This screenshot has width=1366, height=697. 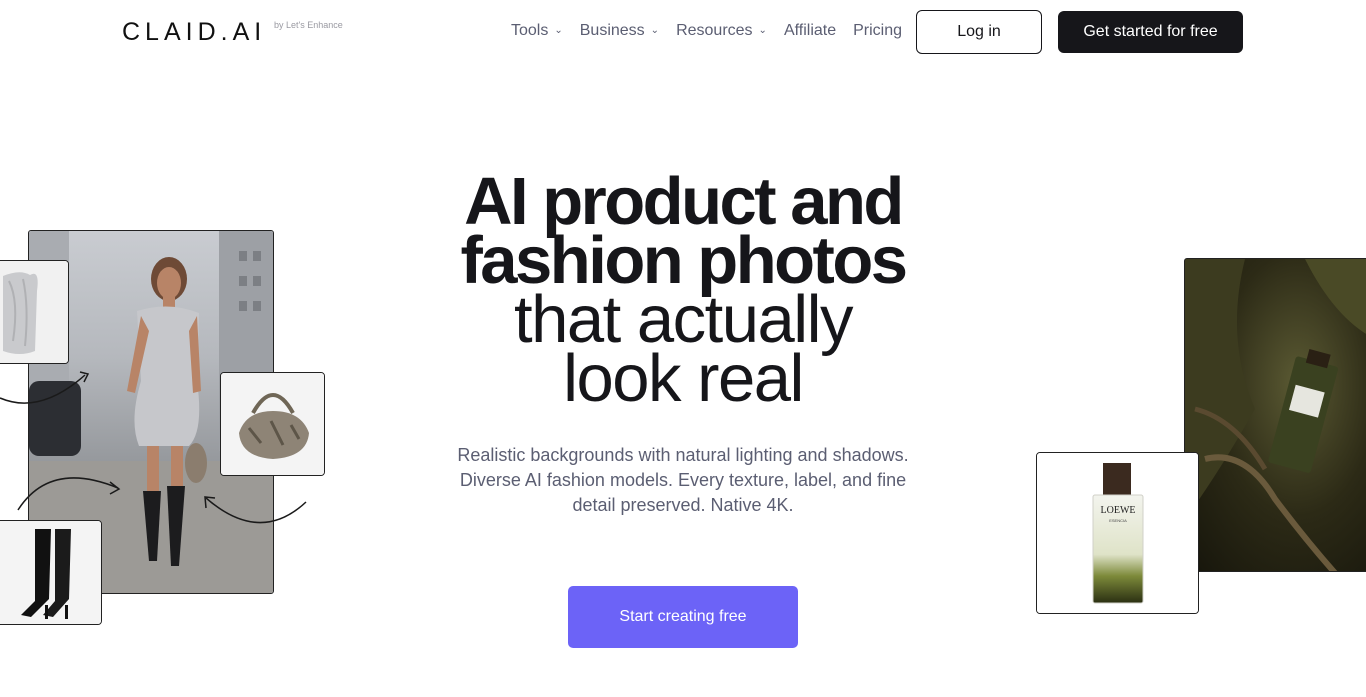 I want to click on perfume-bottle-illustration: LOEWE ESENCIA, so click(x=1117, y=533).